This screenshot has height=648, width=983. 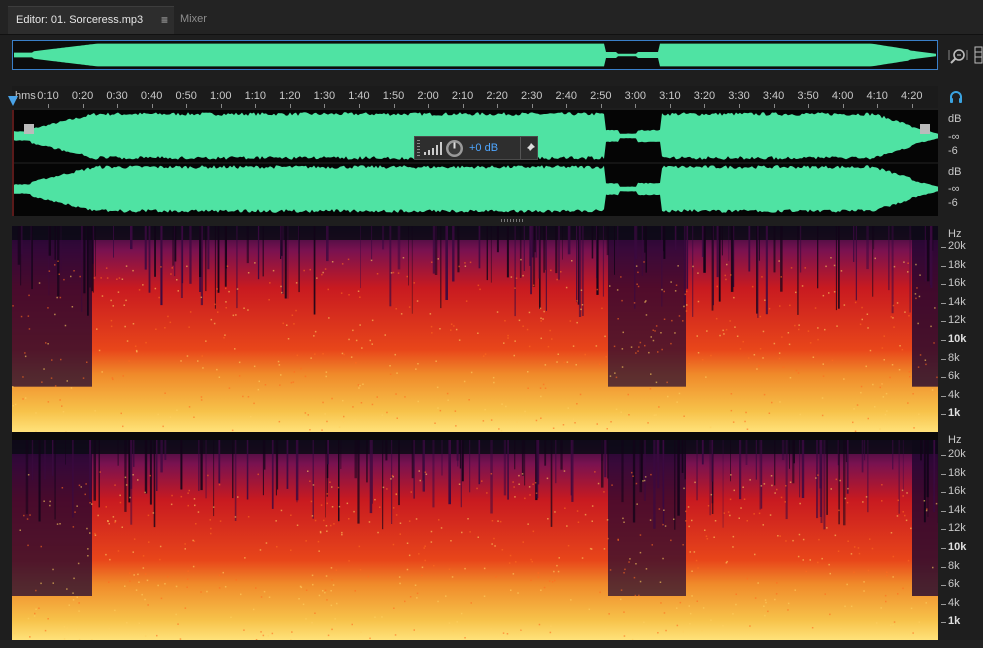 I want to click on fade-out-handle, so click(x=925, y=129).